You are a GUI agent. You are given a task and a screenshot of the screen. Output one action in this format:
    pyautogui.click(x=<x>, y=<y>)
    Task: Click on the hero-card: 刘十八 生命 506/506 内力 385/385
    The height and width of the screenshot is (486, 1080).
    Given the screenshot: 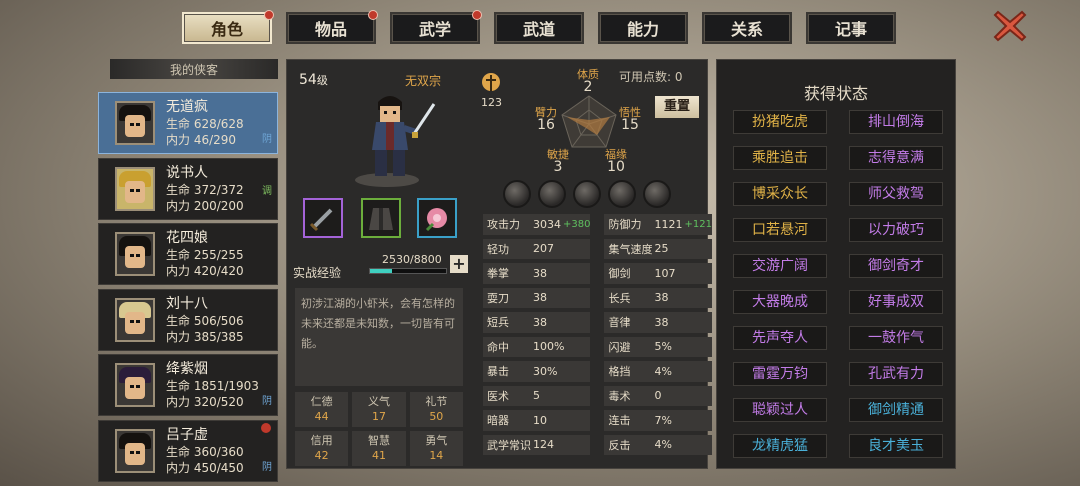 What is the action you would take?
    pyautogui.click(x=188, y=319)
    